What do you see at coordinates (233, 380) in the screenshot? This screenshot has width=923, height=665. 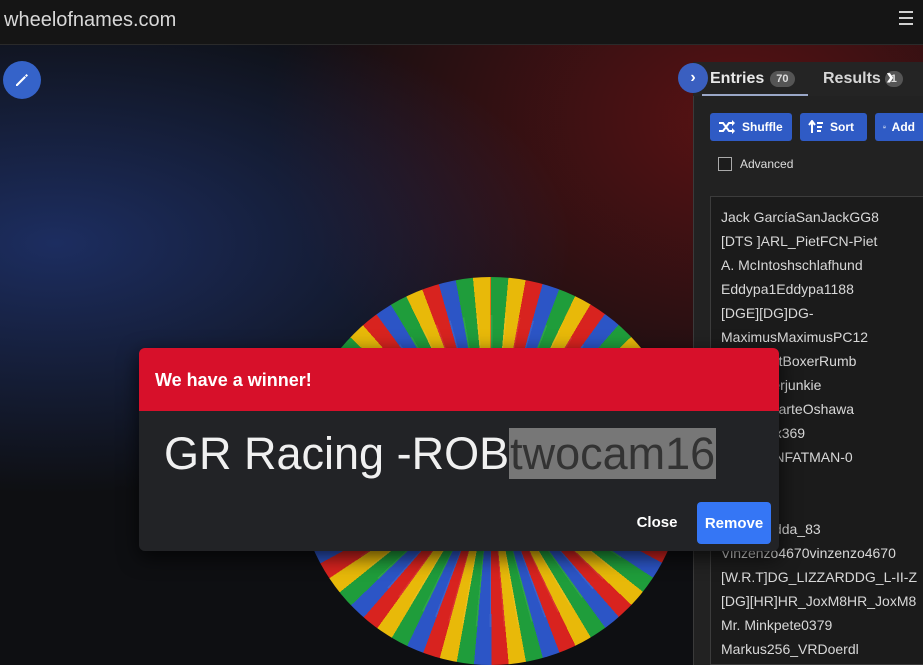 I see `dialog-title: We have a winner!` at bounding box center [233, 380].